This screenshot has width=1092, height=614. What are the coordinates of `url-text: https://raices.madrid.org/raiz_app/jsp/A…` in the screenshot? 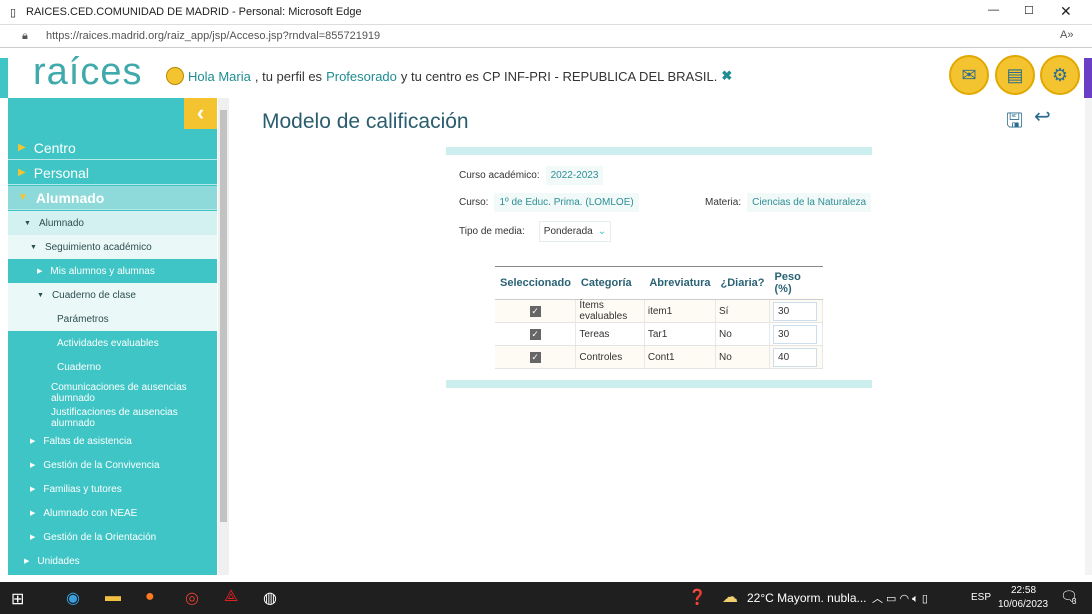 It's located at (213, 36).